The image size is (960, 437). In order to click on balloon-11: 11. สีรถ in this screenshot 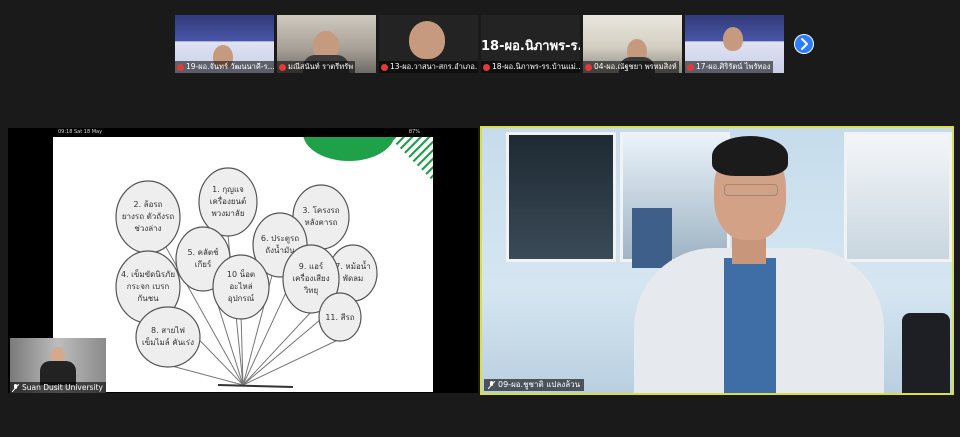, I will do `click(340, 317)`.